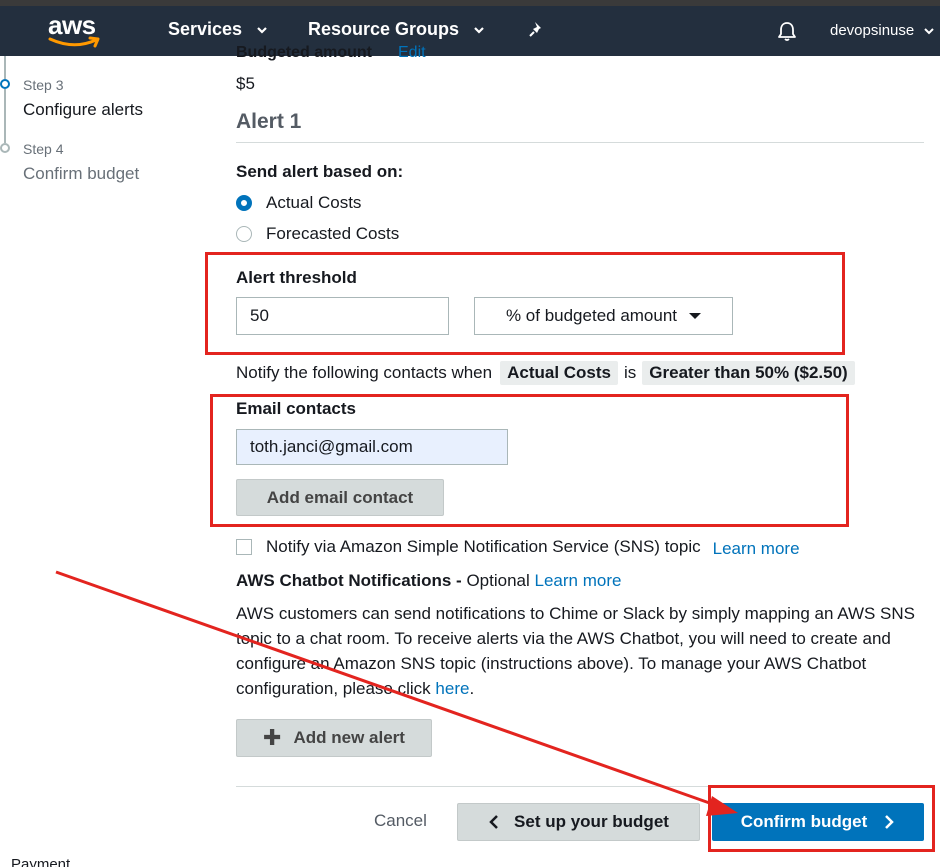 Image resolution: width=940 pixels, height=867 pixels. I want to click on services-menu: Services, so click(218, 29).